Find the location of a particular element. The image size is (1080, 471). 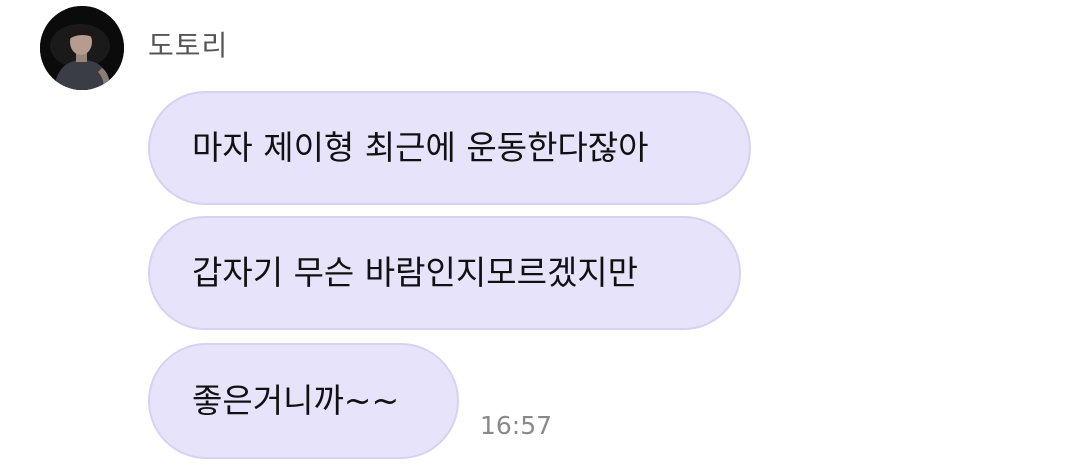

avatar is located at coordinates (82, 48).